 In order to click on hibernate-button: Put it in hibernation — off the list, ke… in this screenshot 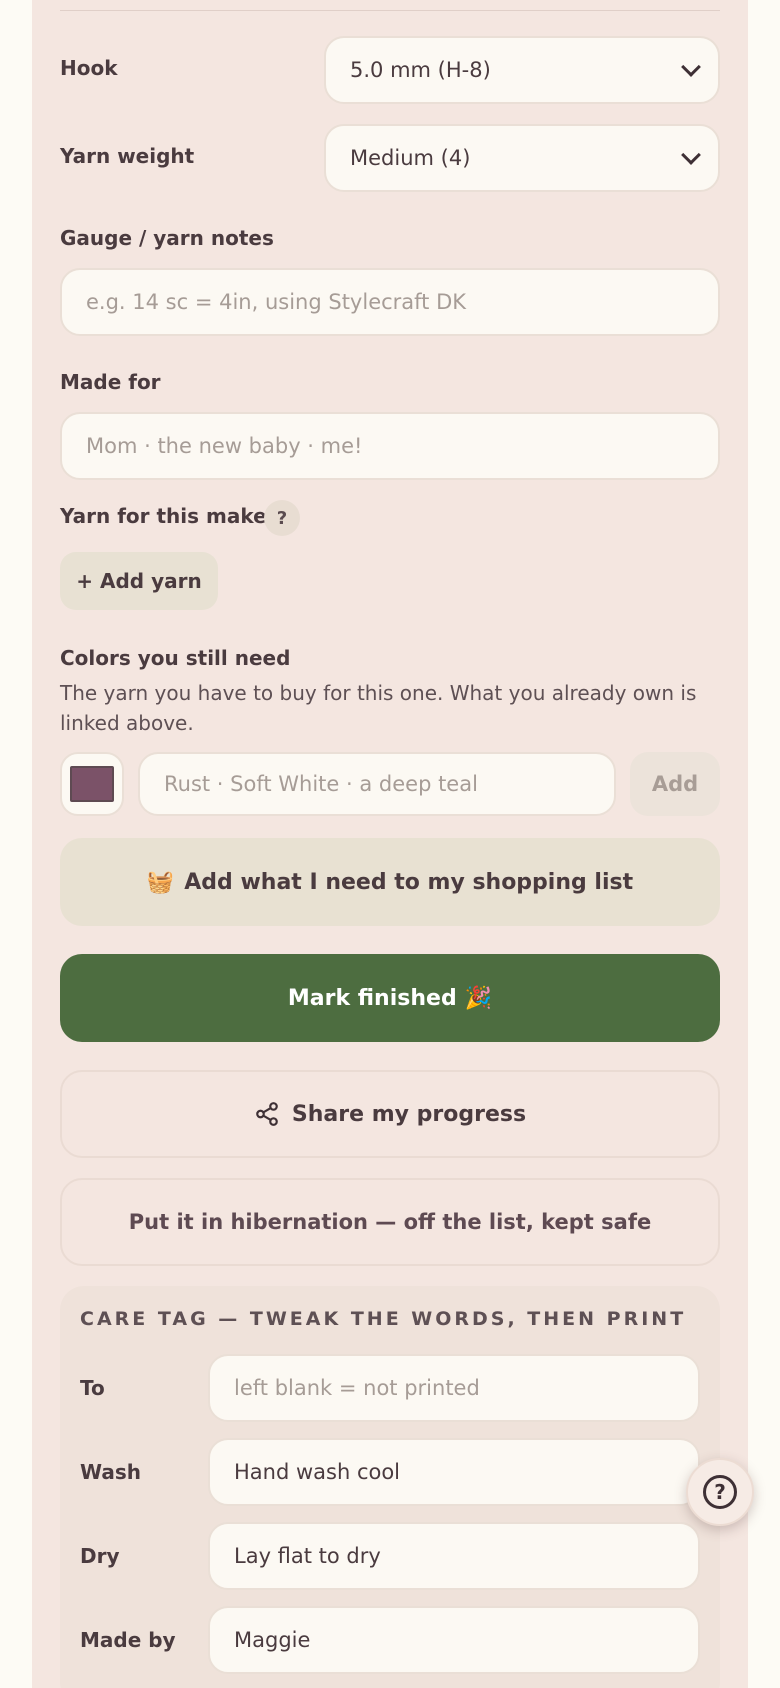, I will do `click(390, 1222)`.